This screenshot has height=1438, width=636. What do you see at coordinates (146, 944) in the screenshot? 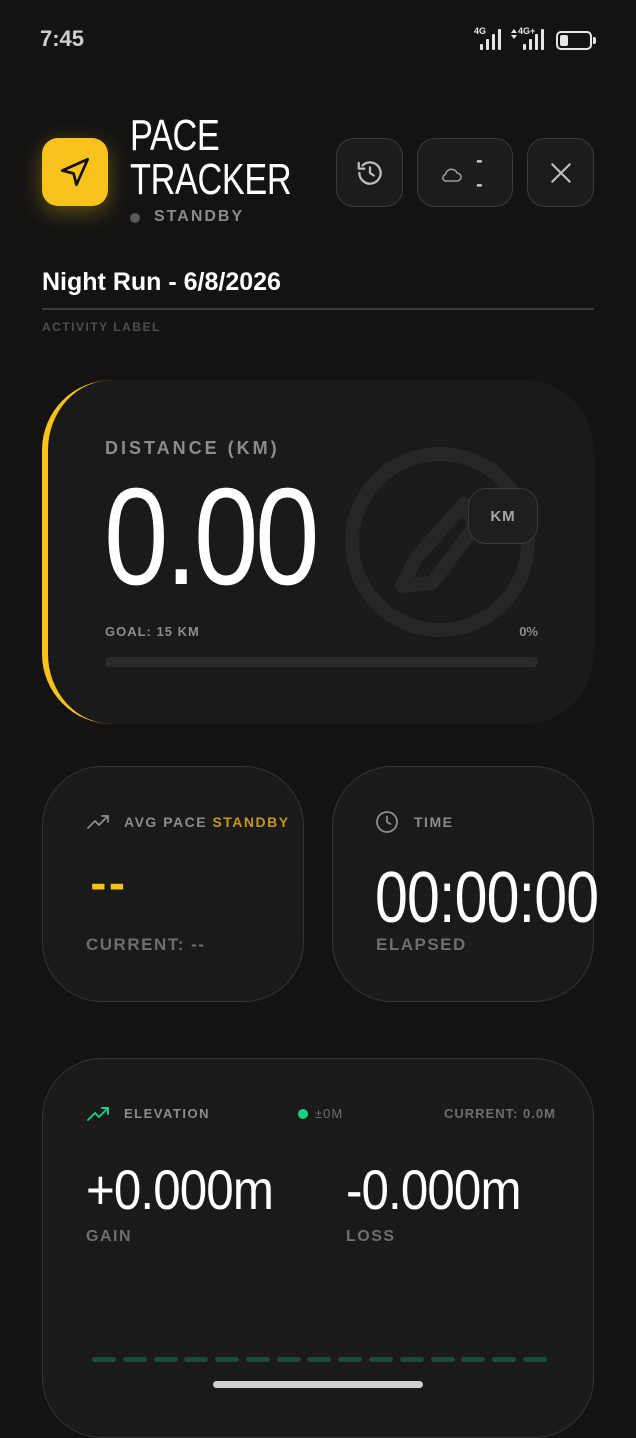
I see `current-pace: CURRENT: --` at bounding box center [146, 944].